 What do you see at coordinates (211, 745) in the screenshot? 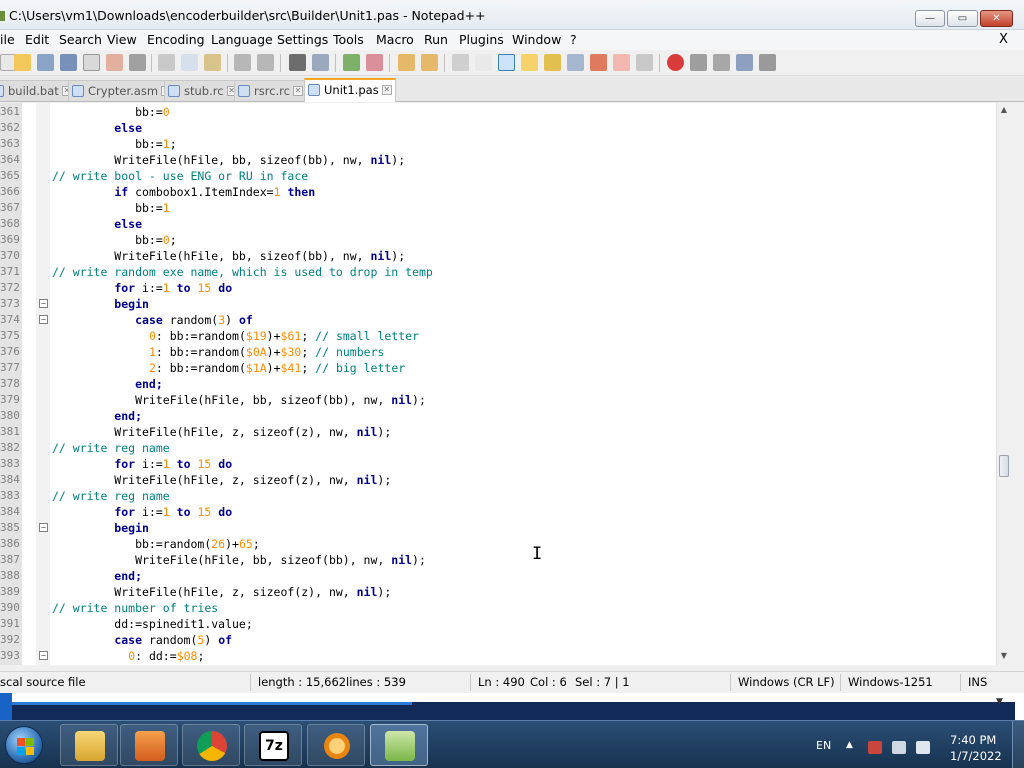
I see `taskbar-chrome` at bounding box center [211, 745].